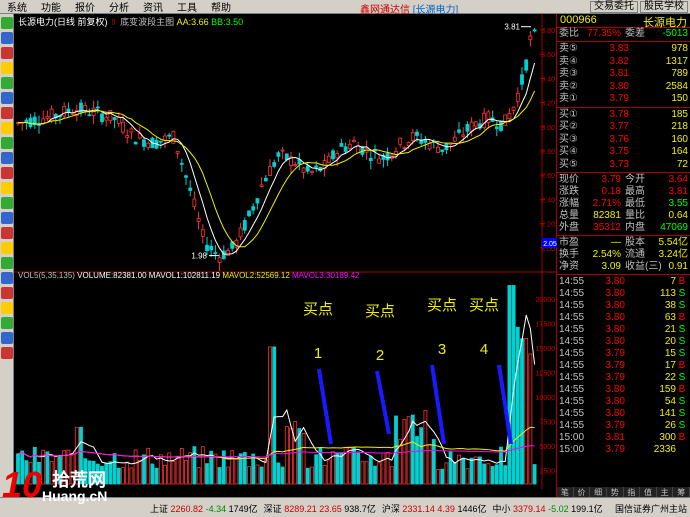 Image resolution: width=690 pixels, height=517 pixels. Describe the element at coordinates (51, 7) in the screenshot. I see `menu-function: 功能` at that location.